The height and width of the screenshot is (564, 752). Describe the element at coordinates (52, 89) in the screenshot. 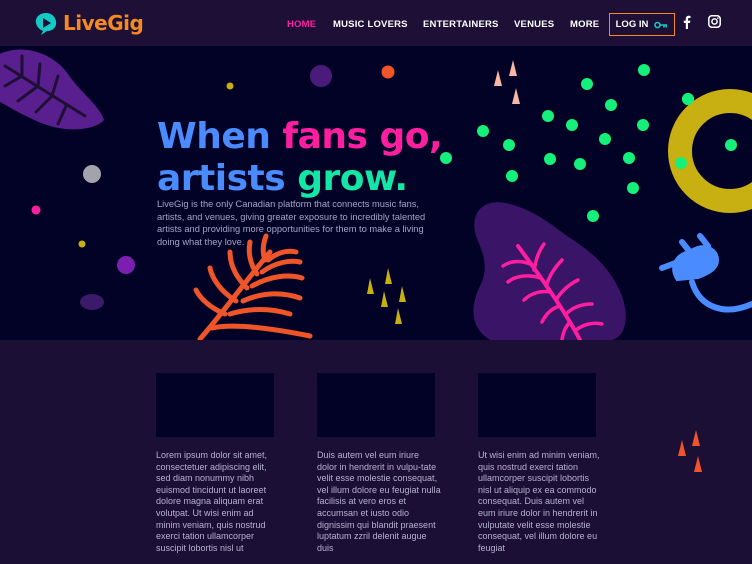

I see `purple-leaf-topleft-icon` at that location.